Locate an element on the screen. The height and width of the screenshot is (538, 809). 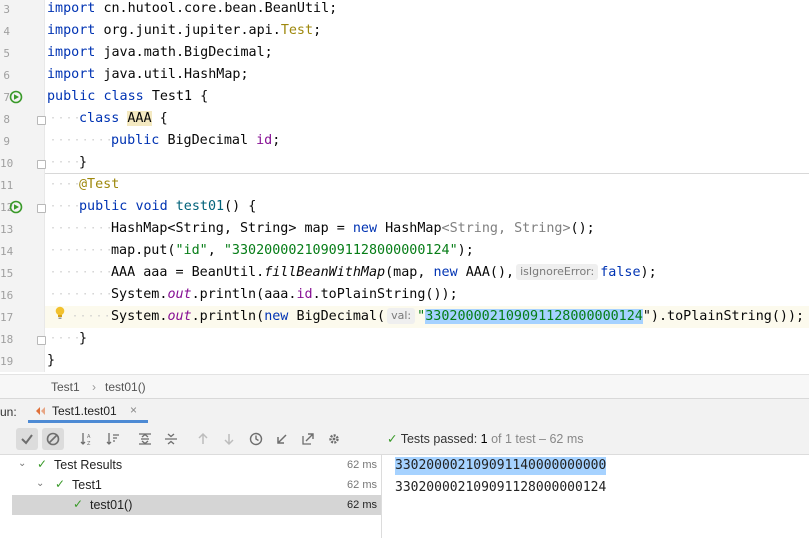
import-tests-icon is located at coordinates (282, 439).